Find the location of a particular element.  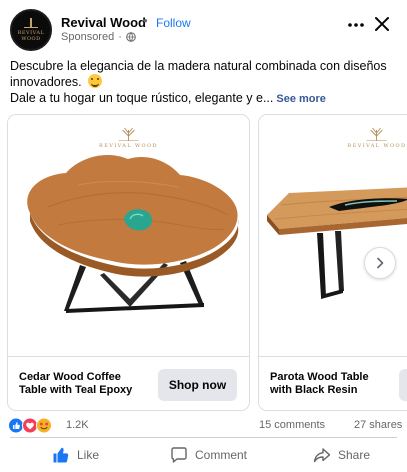

carousel-next-button is located at coordinates (380, 263).